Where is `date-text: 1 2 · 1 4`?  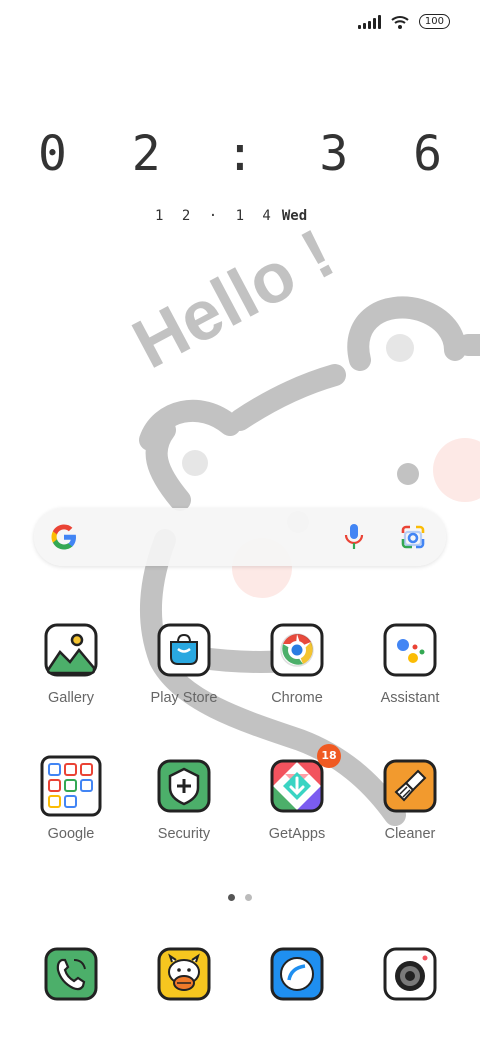 date-text: 1 2 · 1 4 is located at coordinates (215, 216).